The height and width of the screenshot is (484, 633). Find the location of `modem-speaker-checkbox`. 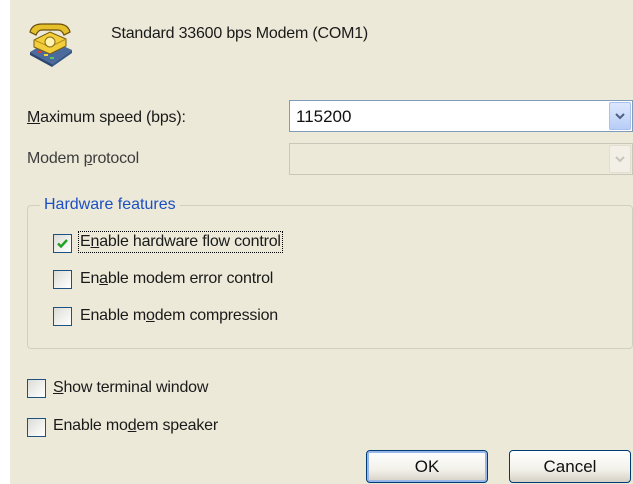

modem-speaker-checkbox is located at coordinates (36, 427).